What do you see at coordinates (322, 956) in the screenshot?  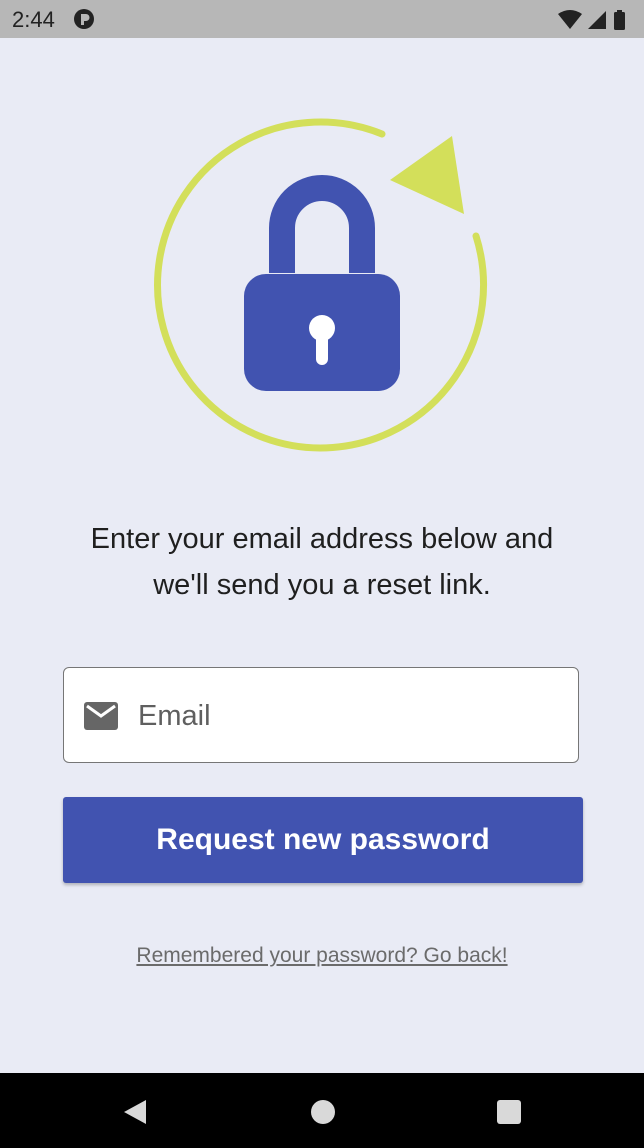 I see `go-back-link: Remembered your password? Go back!` at bounding box center [322, 956].